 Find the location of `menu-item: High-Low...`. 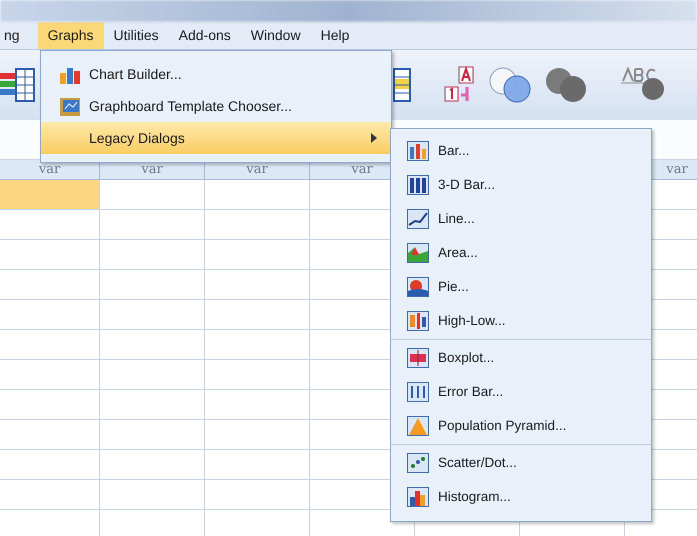

menu-item: High-Low... is located at coordinates (521, 321).